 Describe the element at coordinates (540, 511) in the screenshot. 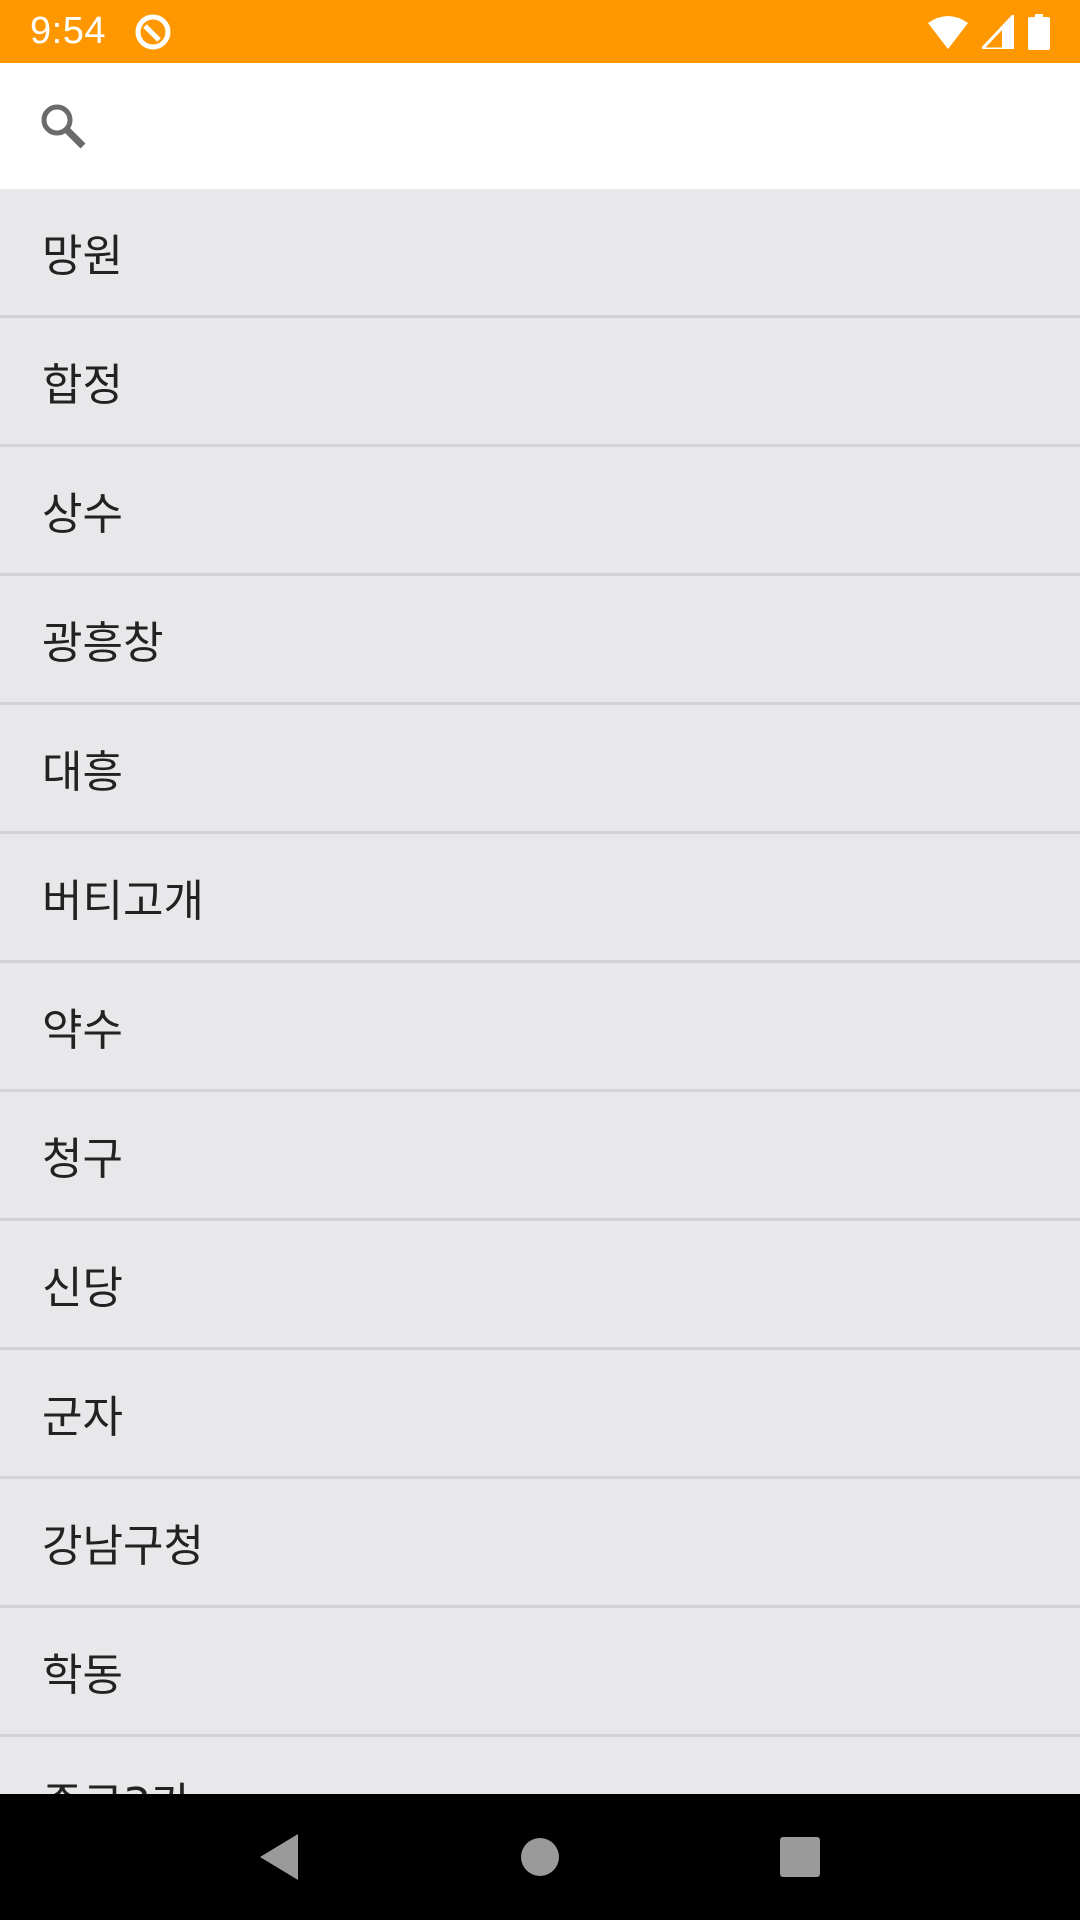

I see `list-item: 상수` at that location.